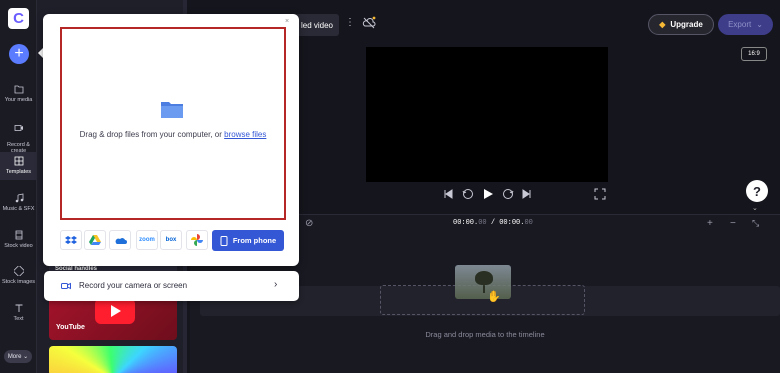 Image resolution: width=780 pixels, height=373 pixels. I want to click on rewind-5-icon, so click(468, 194).